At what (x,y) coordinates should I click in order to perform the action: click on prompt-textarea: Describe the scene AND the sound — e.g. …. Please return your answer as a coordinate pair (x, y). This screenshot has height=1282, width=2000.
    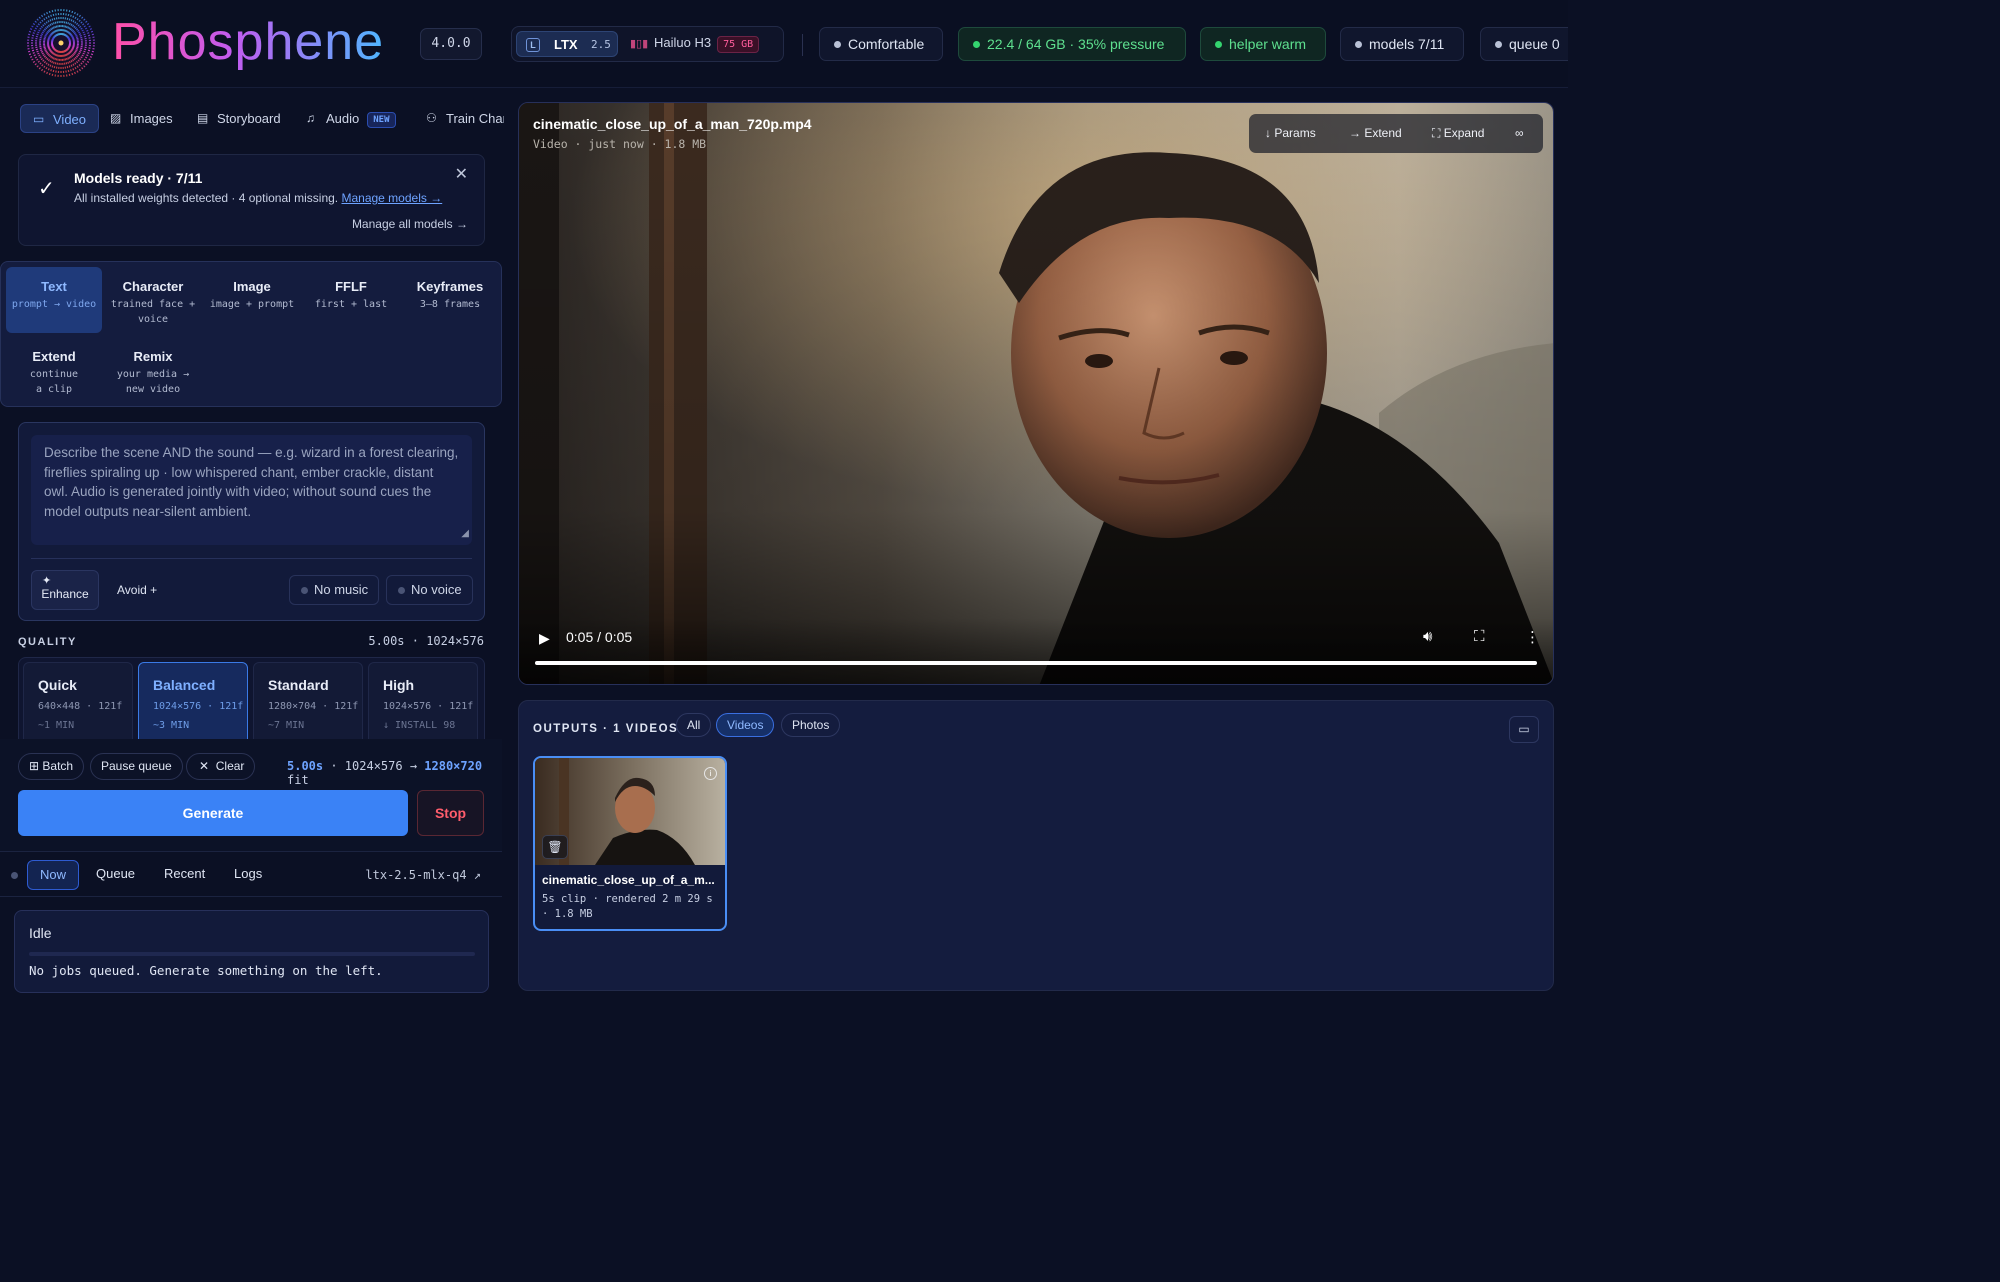
    Looking at the image, I should click on (251, 490).